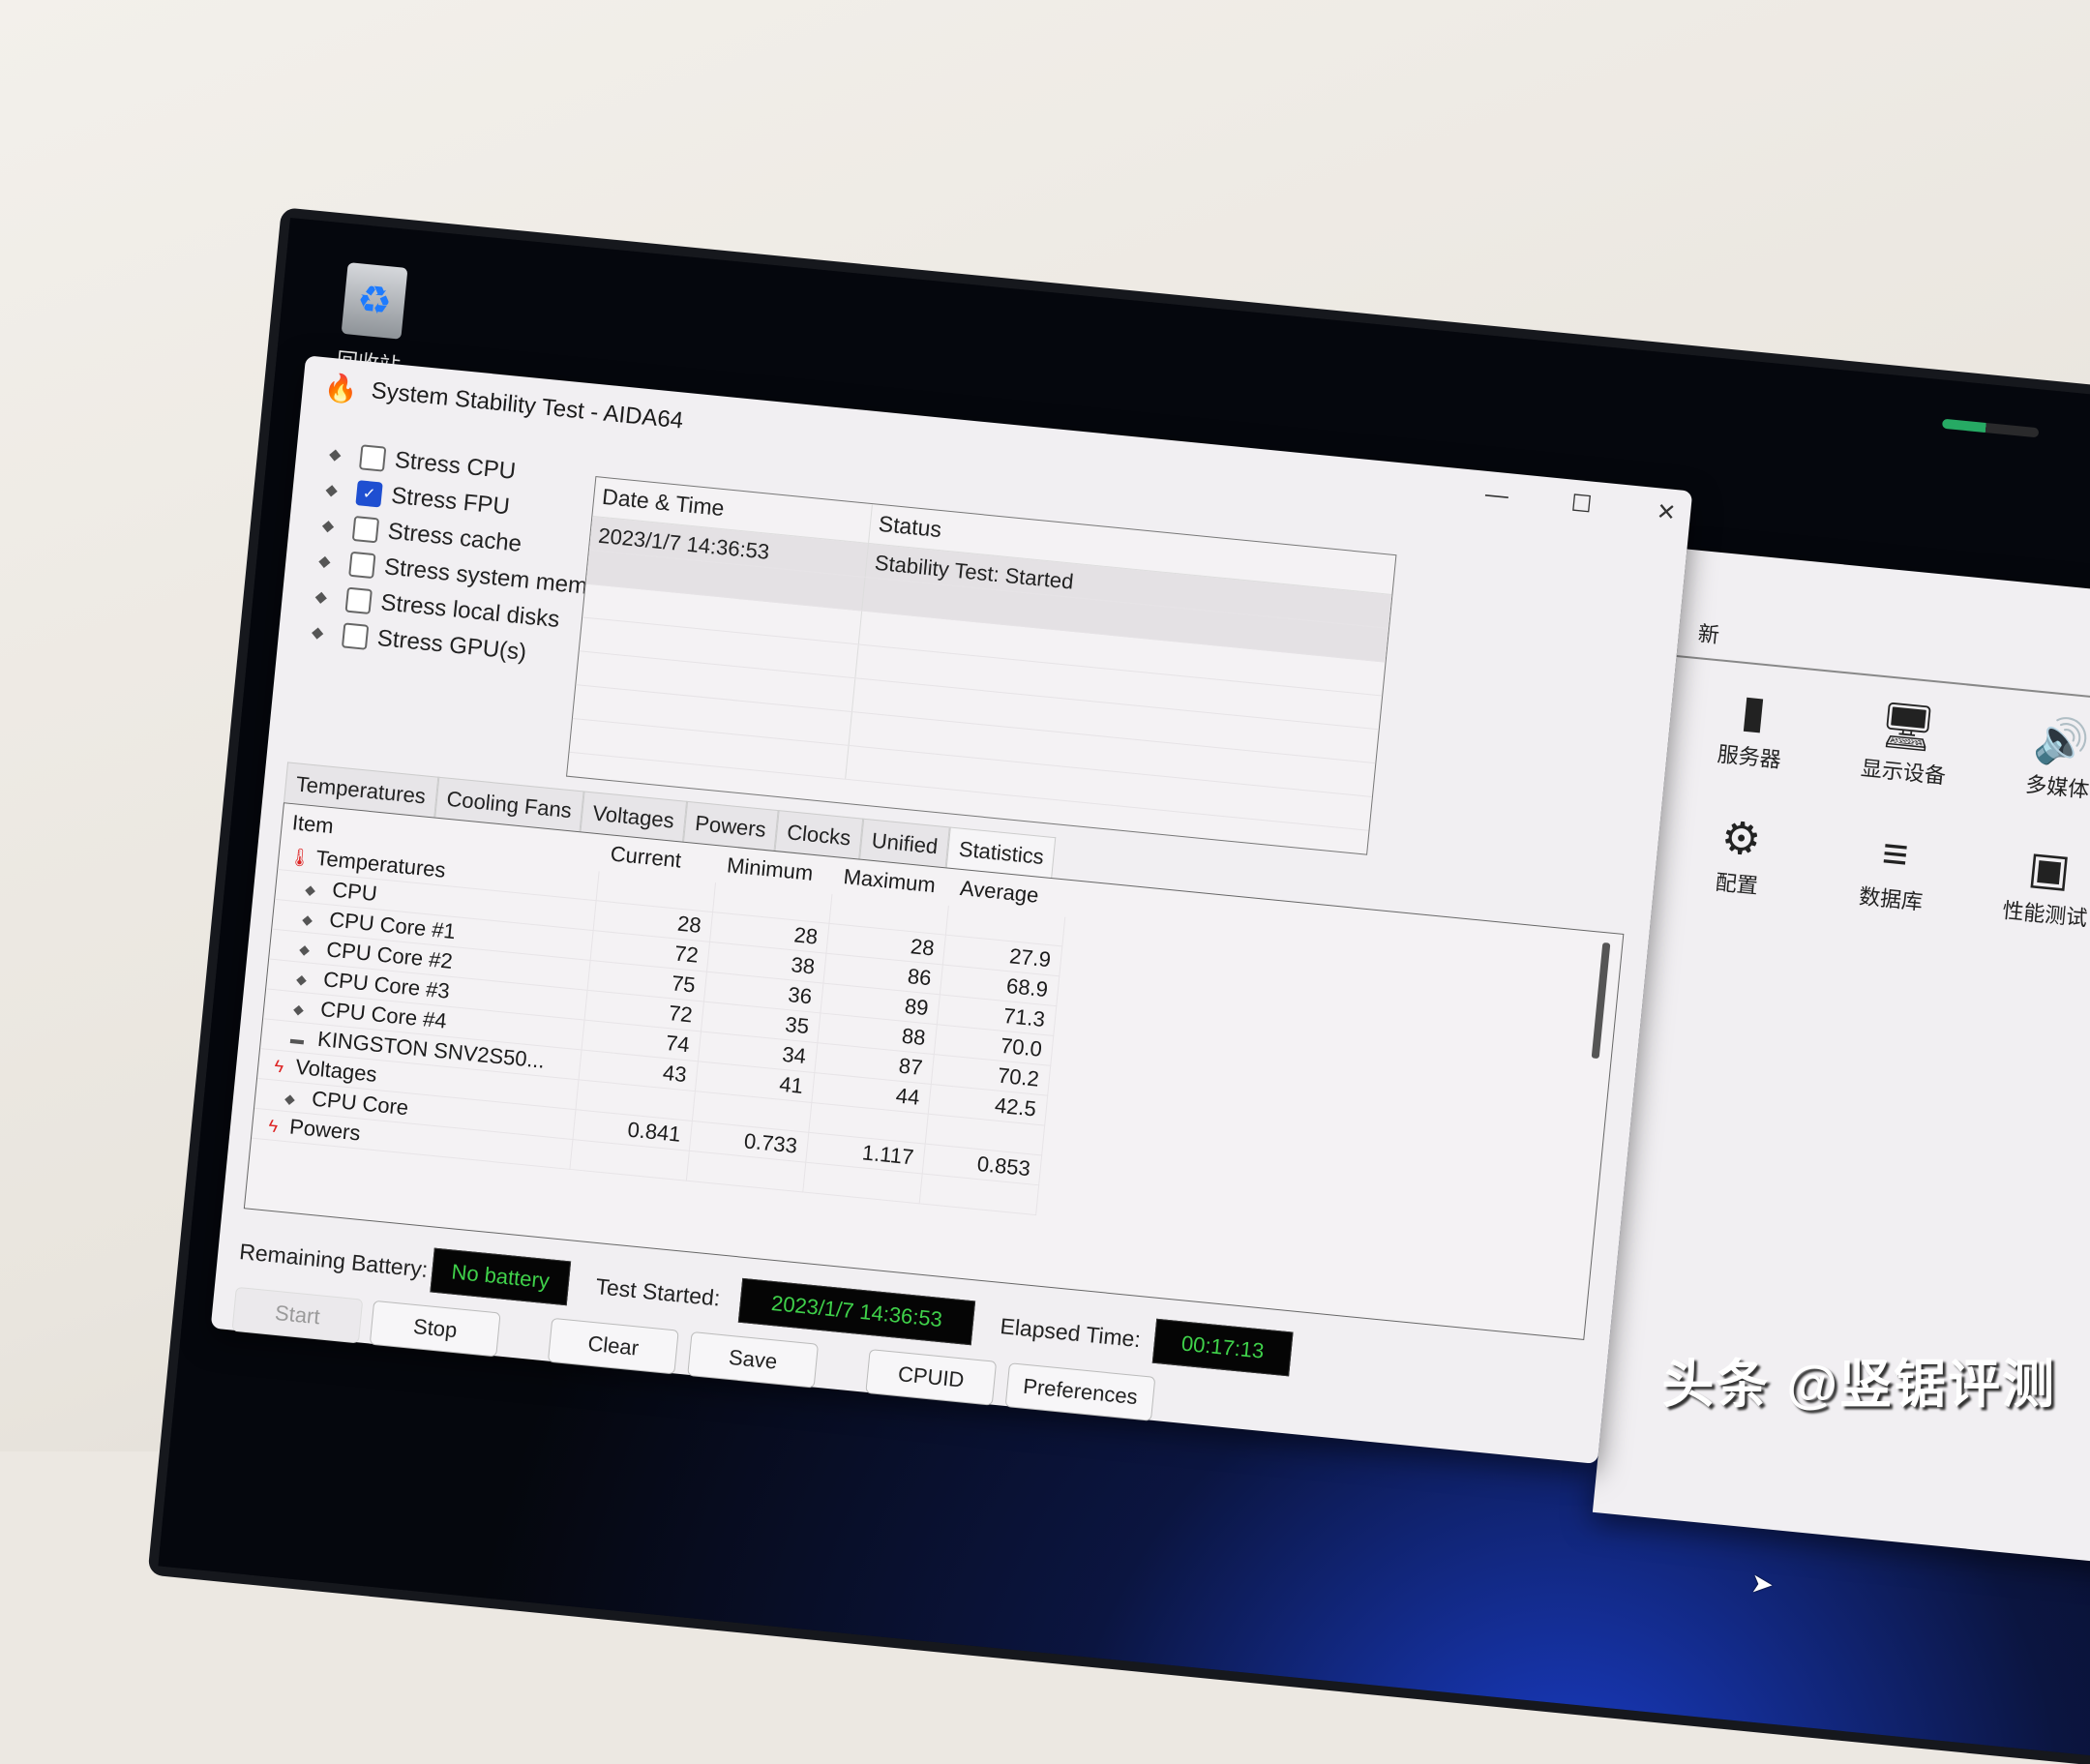 The image size is (2090, 1764). I want to click on start-button: Start, so click(298, 1315).